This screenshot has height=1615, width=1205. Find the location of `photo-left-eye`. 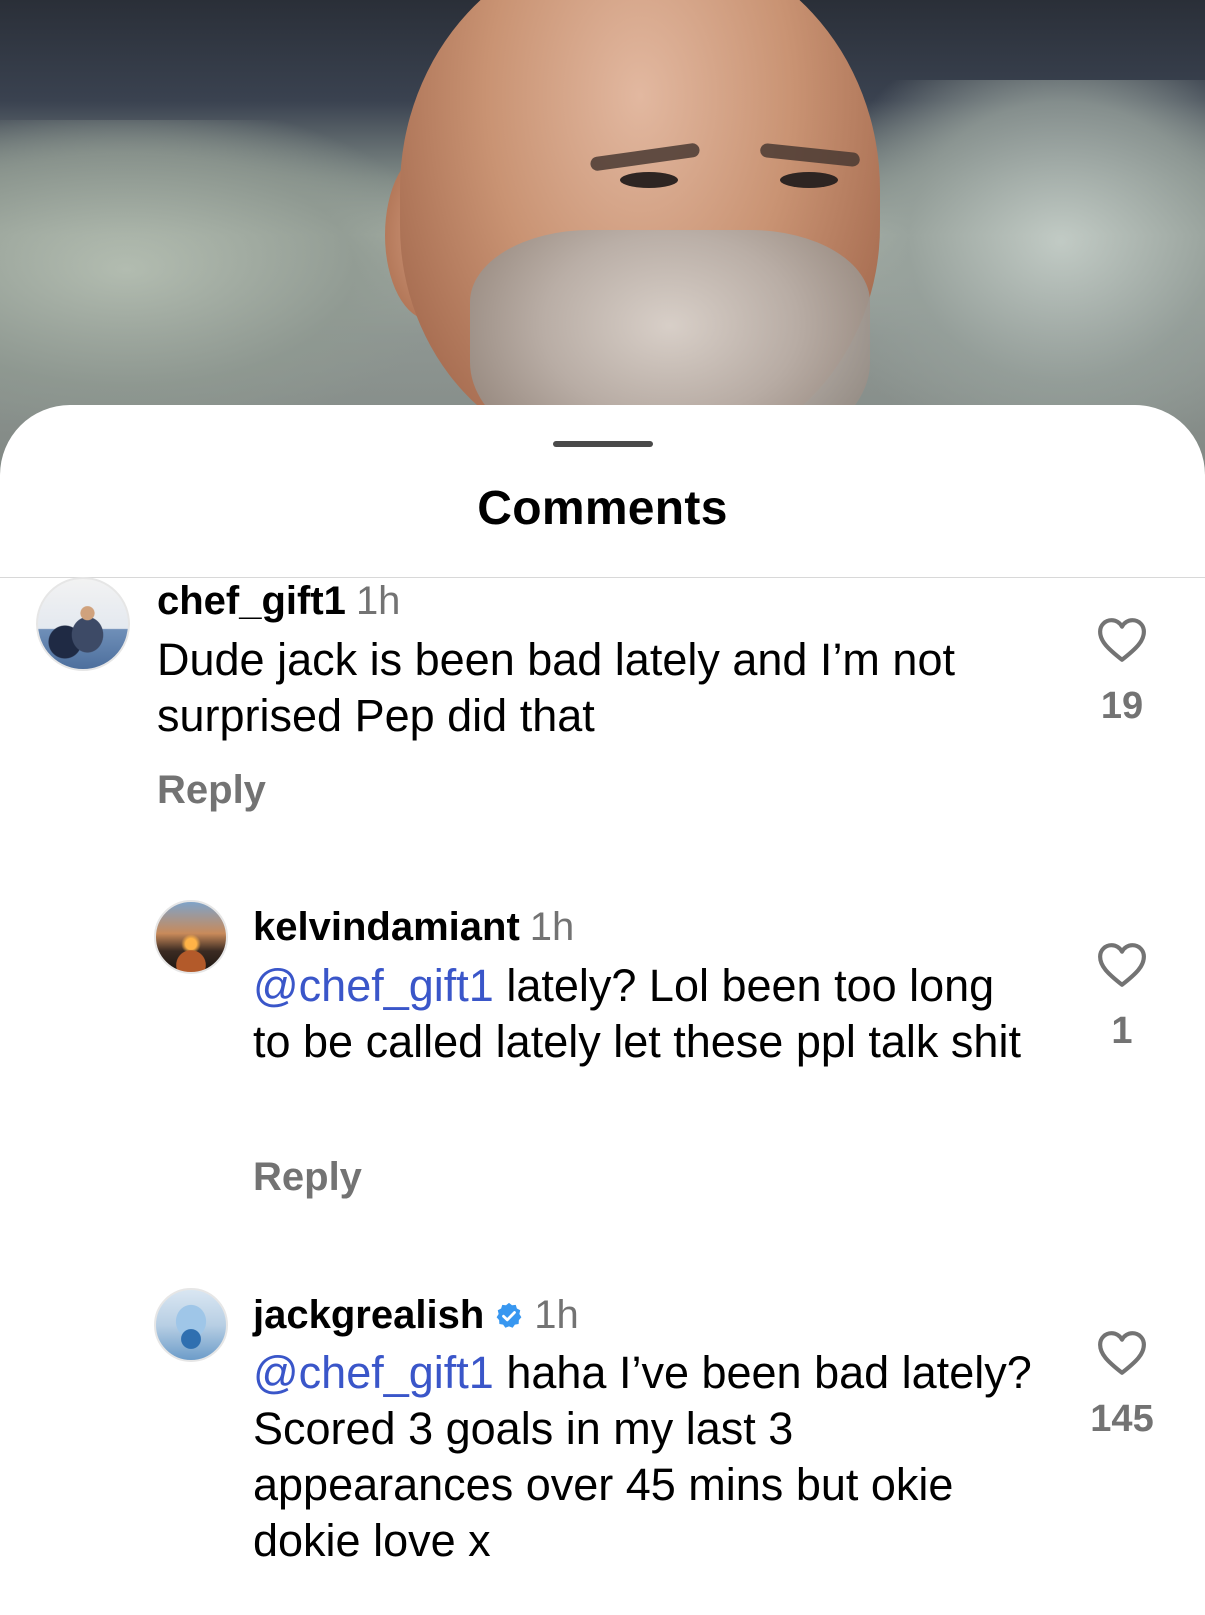

photo-left-eye is located at coordinates (649, 180).